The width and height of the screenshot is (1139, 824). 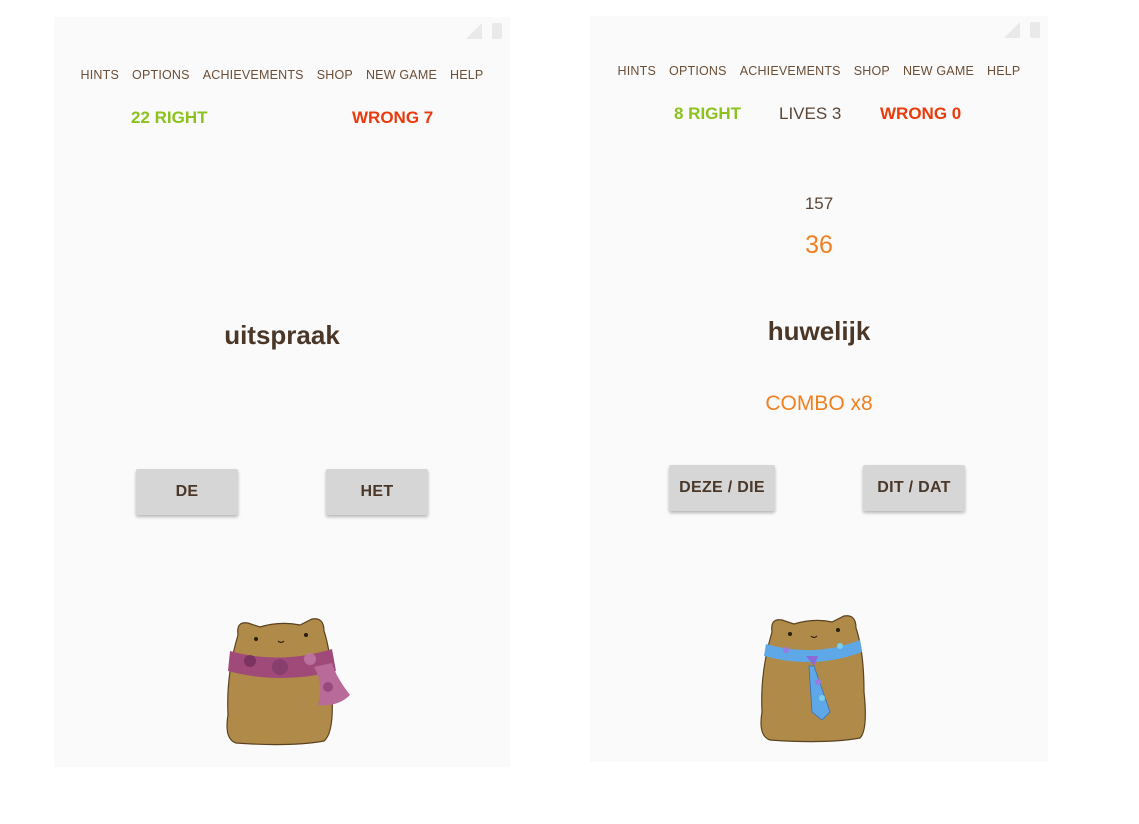 What do you see at coordinates (810, 113) in the screenshot?
I see `lives-counter: LIVES 3` at bounding box center [810, 113].